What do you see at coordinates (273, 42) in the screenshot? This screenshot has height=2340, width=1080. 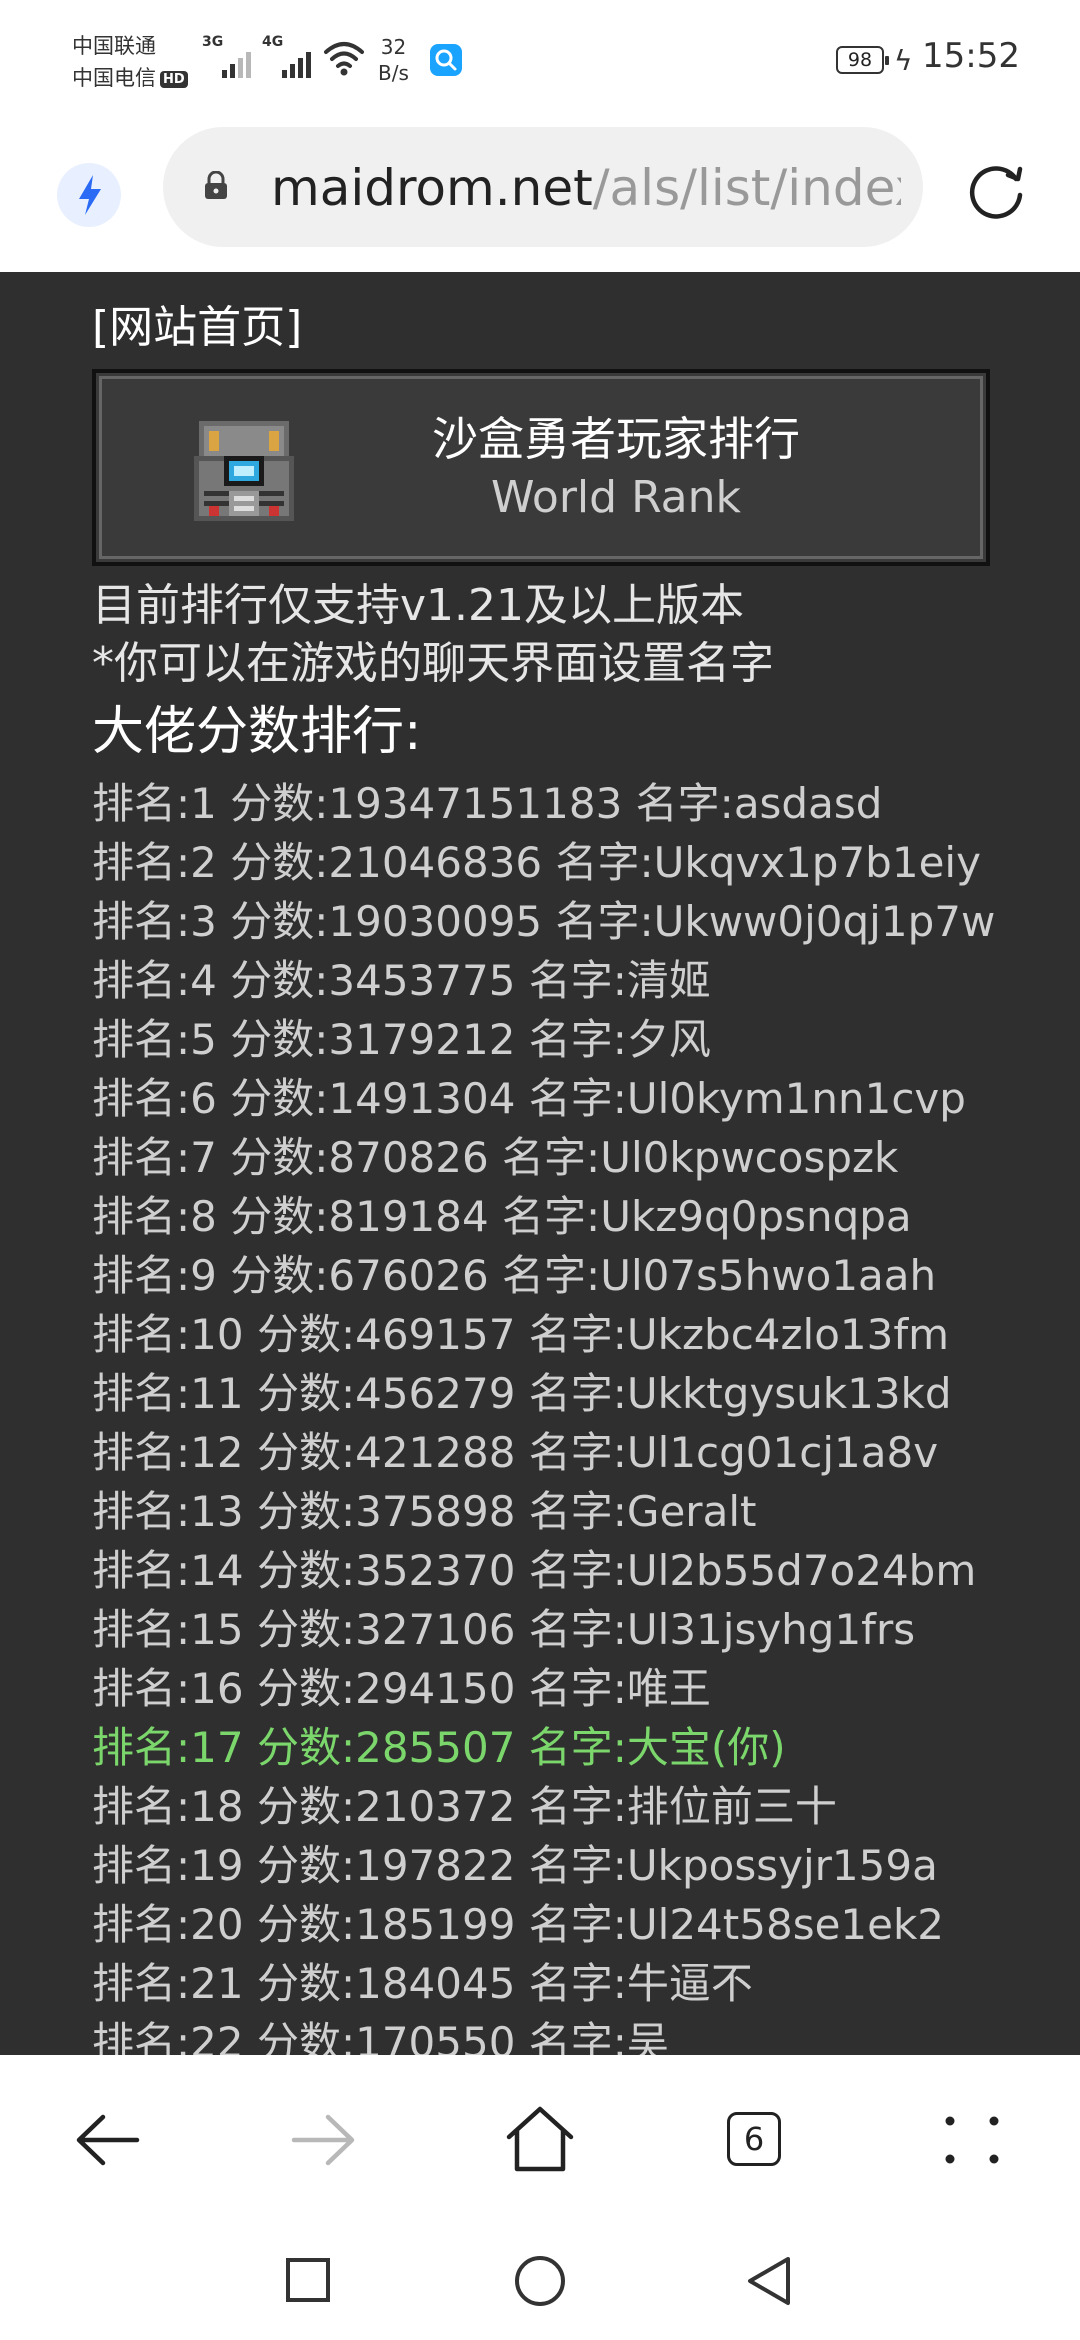 I see `signal-4g-label: 4G` at bounding box center [273, 42].